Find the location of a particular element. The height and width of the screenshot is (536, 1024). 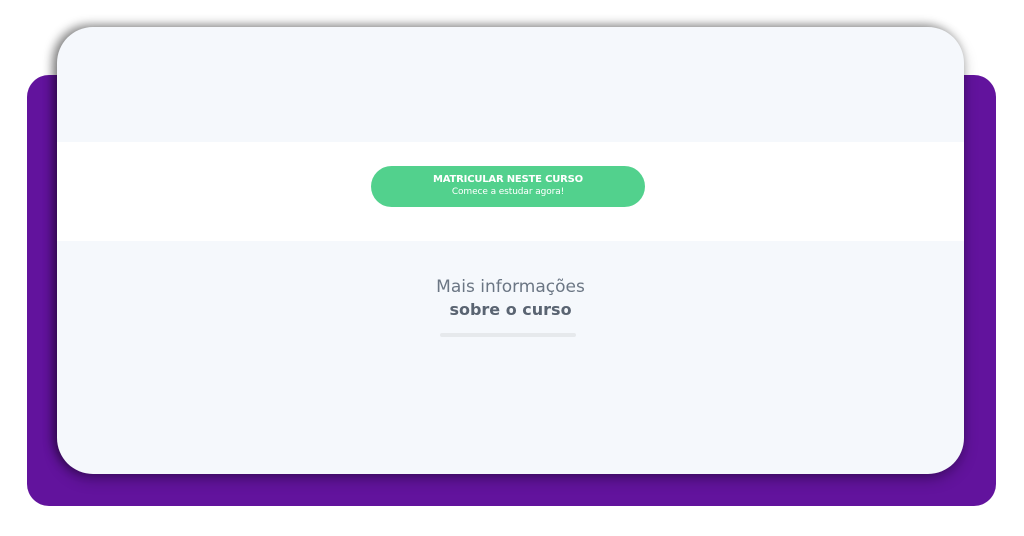

enroll-button-title: MATRICULAR NESTE CURSO is located at coordinates (508, 179).